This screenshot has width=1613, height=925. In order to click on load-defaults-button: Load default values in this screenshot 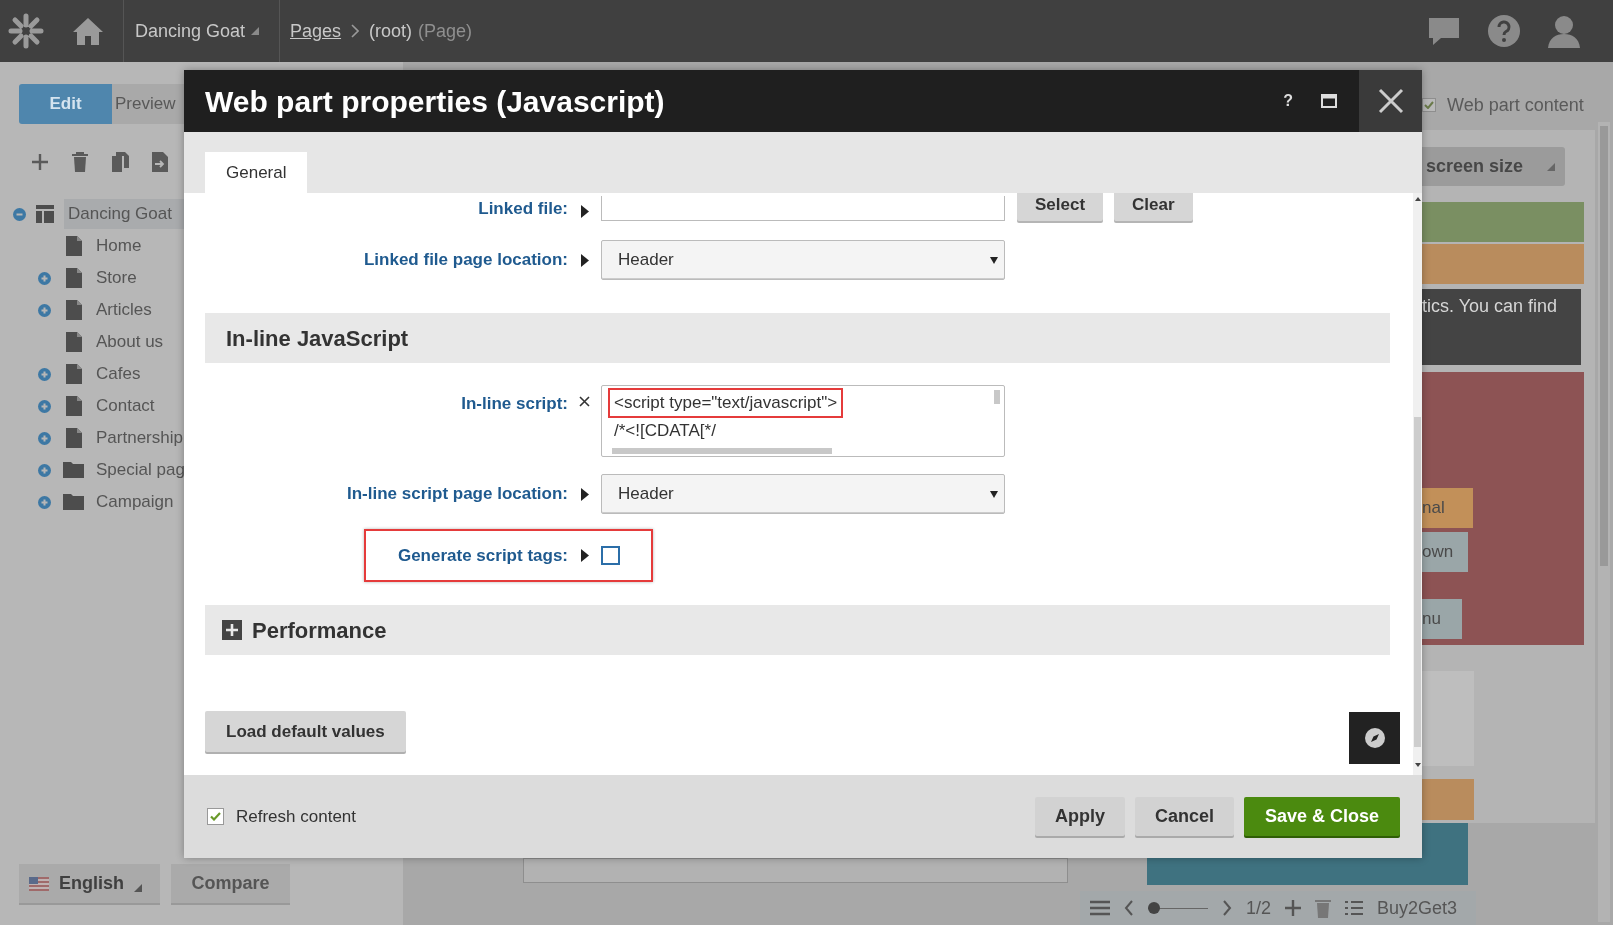, I will do `click(305, 731)`.